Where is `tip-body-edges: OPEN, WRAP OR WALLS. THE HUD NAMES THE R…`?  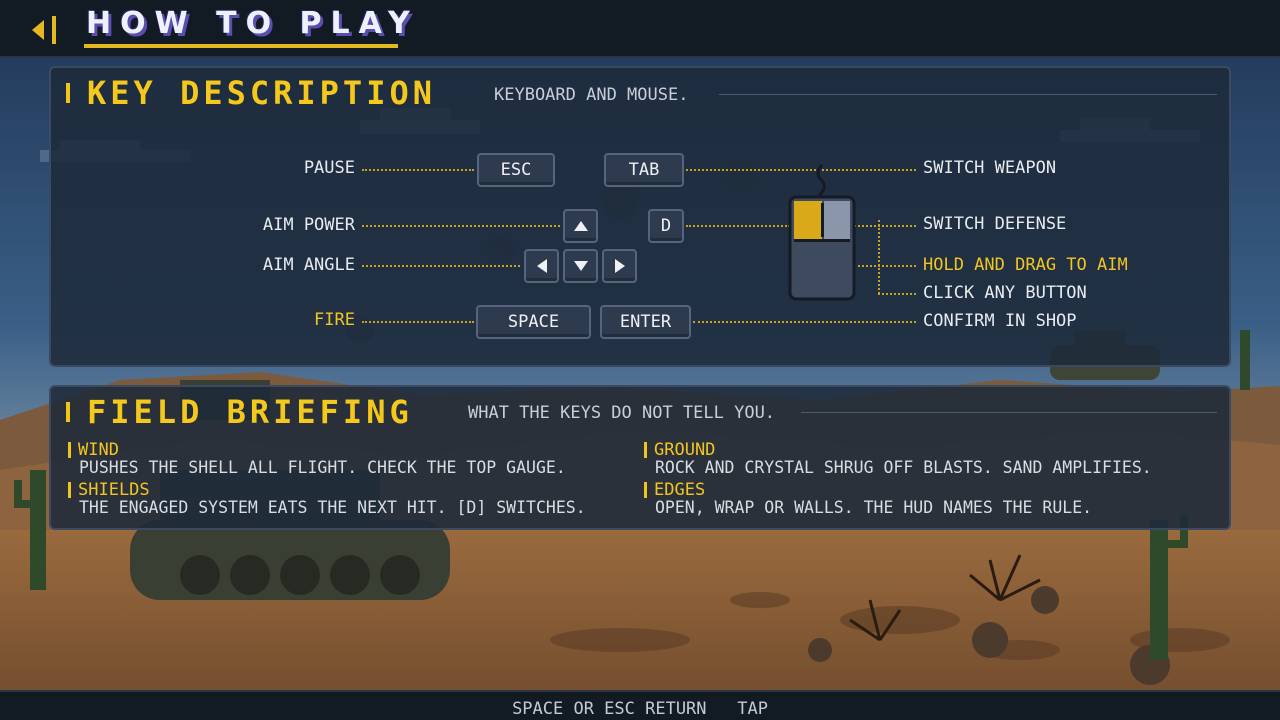
tip-body-edges: OPEN, WRAP OR WALLS. THE HUD NAMES THE R… is located at coordinates (874, 507).